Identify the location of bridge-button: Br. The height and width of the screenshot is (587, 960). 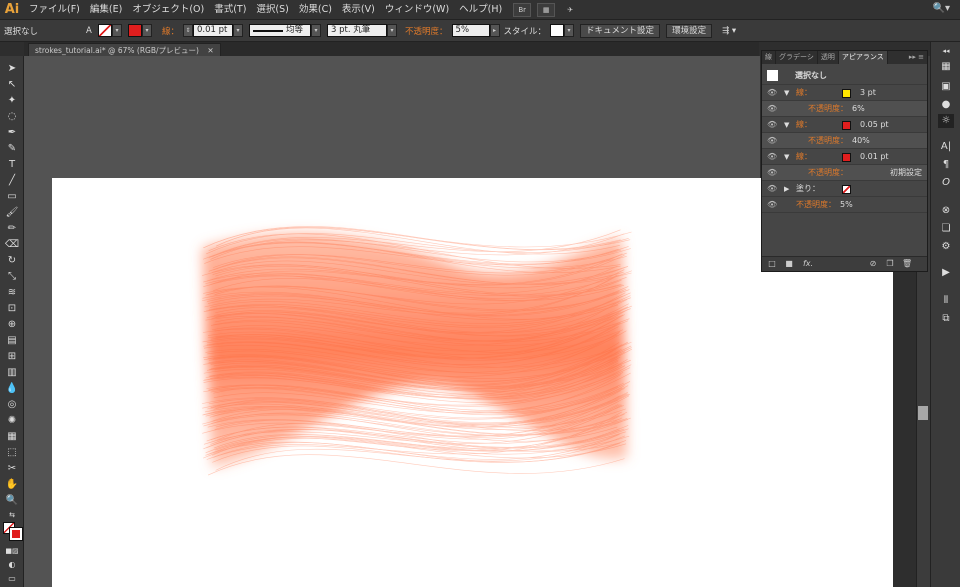
(522, 9).